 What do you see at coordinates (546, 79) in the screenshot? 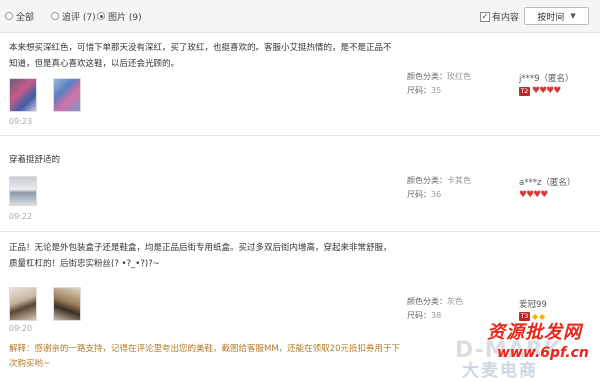
I see `reviewer-name: j***9（匿名）` at bounding box center [546, 79].